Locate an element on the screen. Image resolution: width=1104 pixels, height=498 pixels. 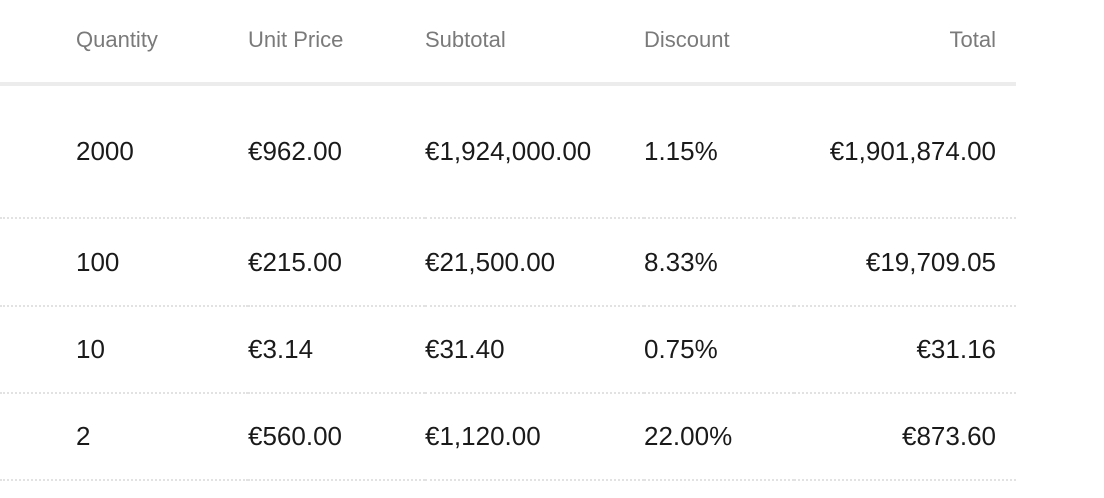
cell-unit-price: €3.14 is located at coordinates (336, 350).